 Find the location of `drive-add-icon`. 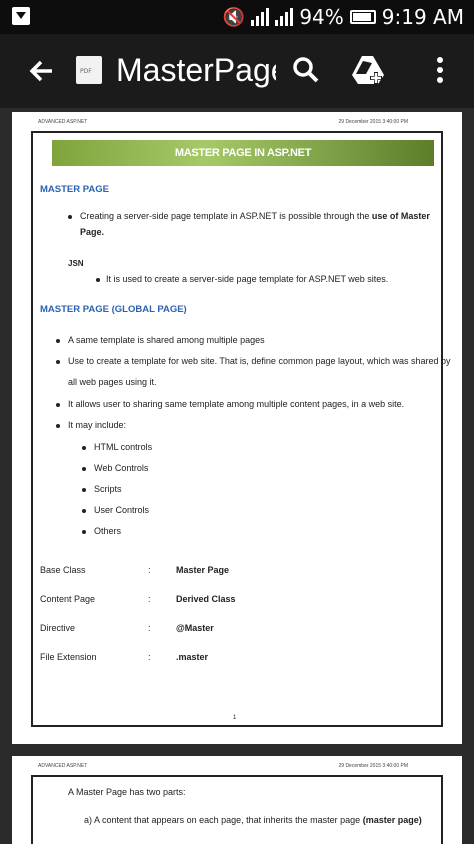

drive-add-icon is located at coordinates (368, 70).